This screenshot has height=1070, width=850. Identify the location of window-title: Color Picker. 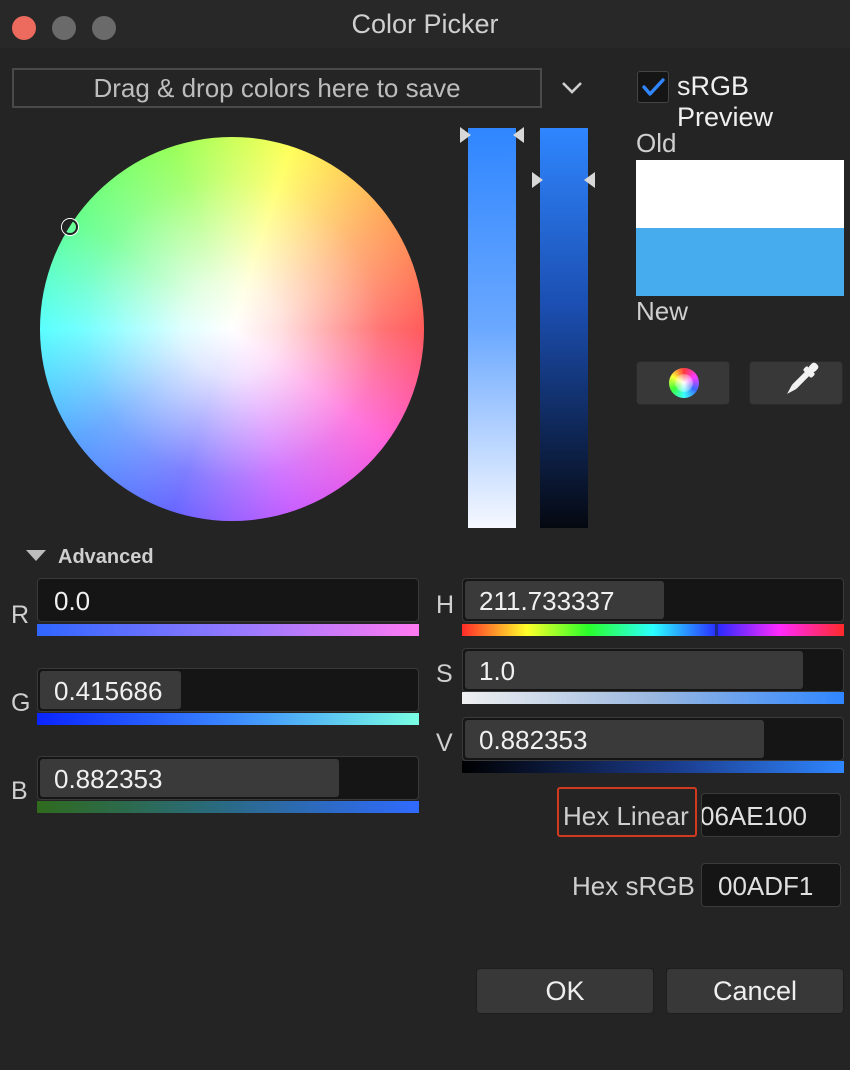
(425, 24).